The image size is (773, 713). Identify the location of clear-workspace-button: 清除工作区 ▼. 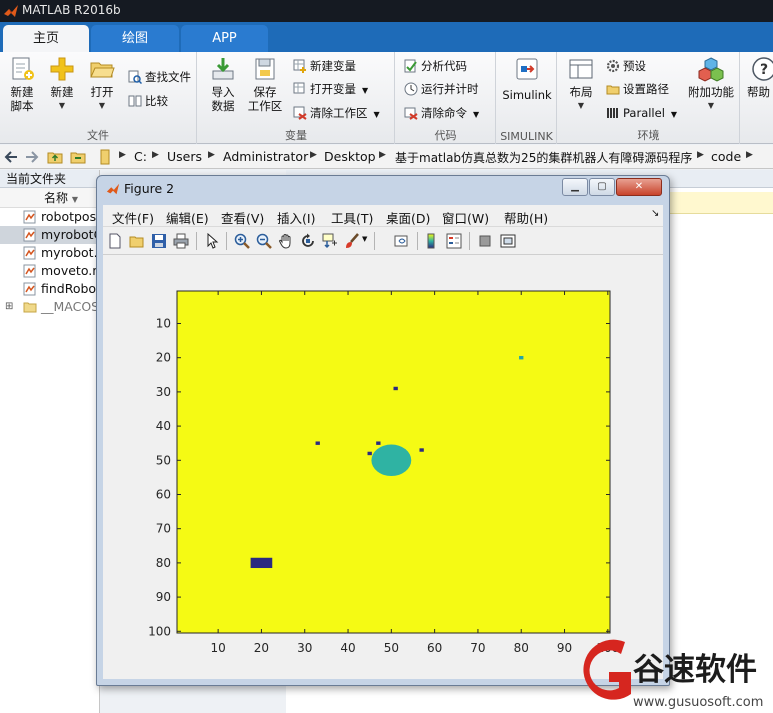
(336, 113).